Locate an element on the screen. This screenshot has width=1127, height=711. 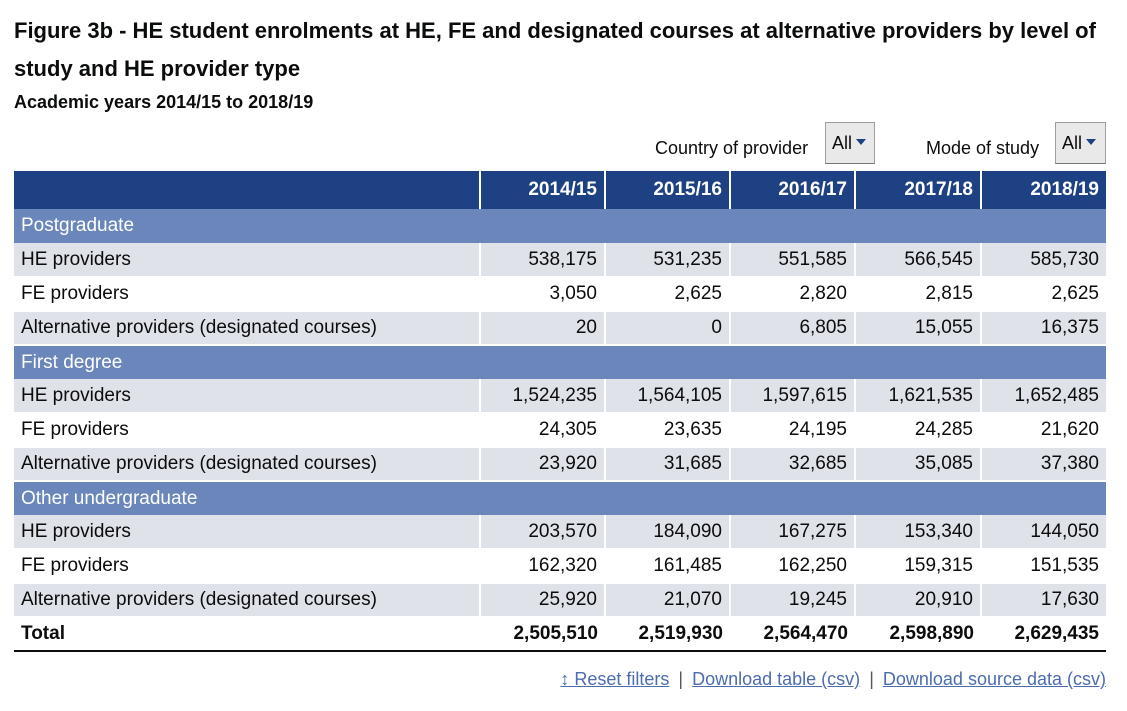
table-cell: 25,920 is located at coordinates (543, 600).